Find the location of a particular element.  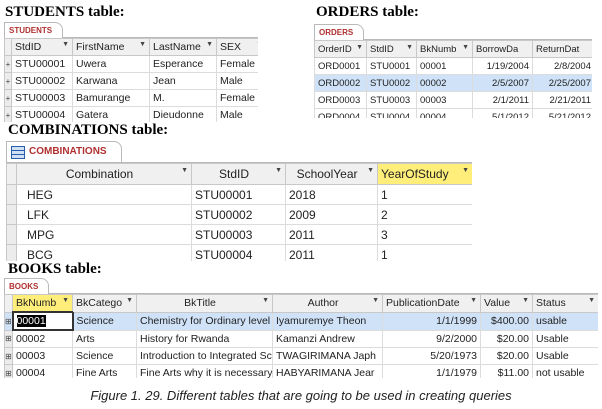

table-icon is located at coordinates (18, 152).